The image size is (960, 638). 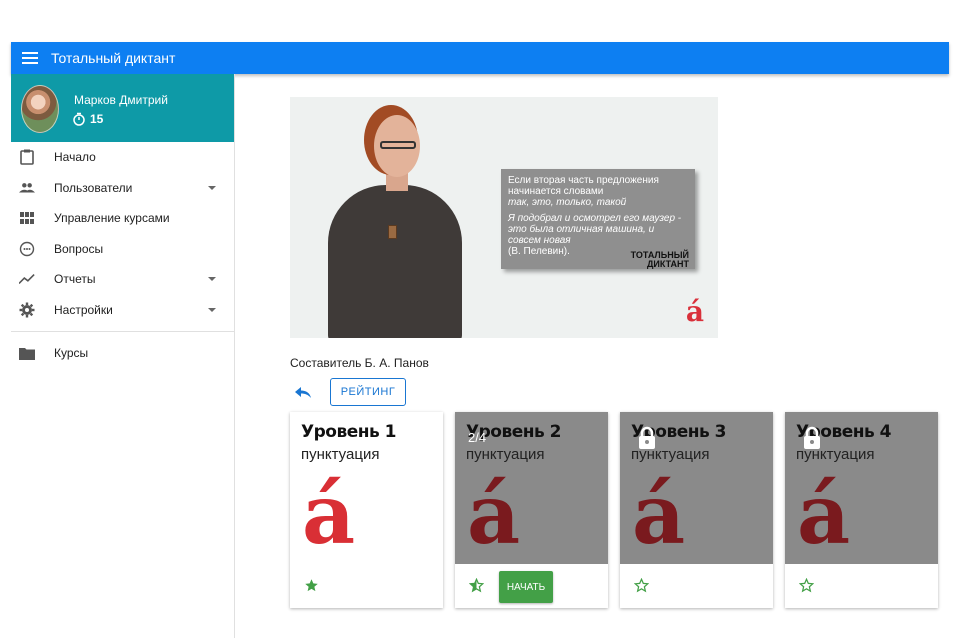 I want to click on card-title: Уровень 1, so click(x=349, y=432).